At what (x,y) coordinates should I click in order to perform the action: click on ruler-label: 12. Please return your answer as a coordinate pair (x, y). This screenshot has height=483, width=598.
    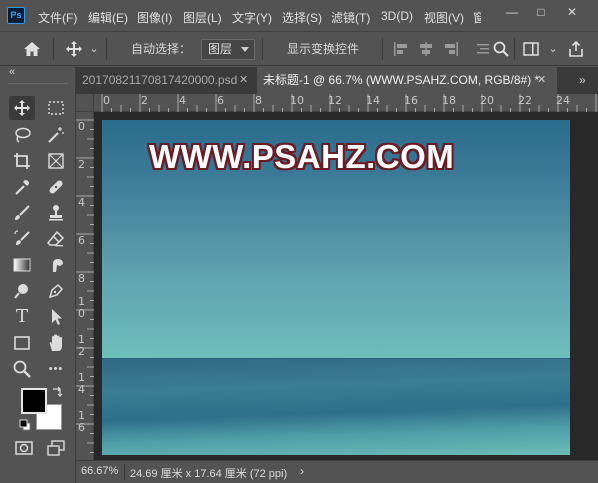
    Looking at the image, I should click on (335, 100).